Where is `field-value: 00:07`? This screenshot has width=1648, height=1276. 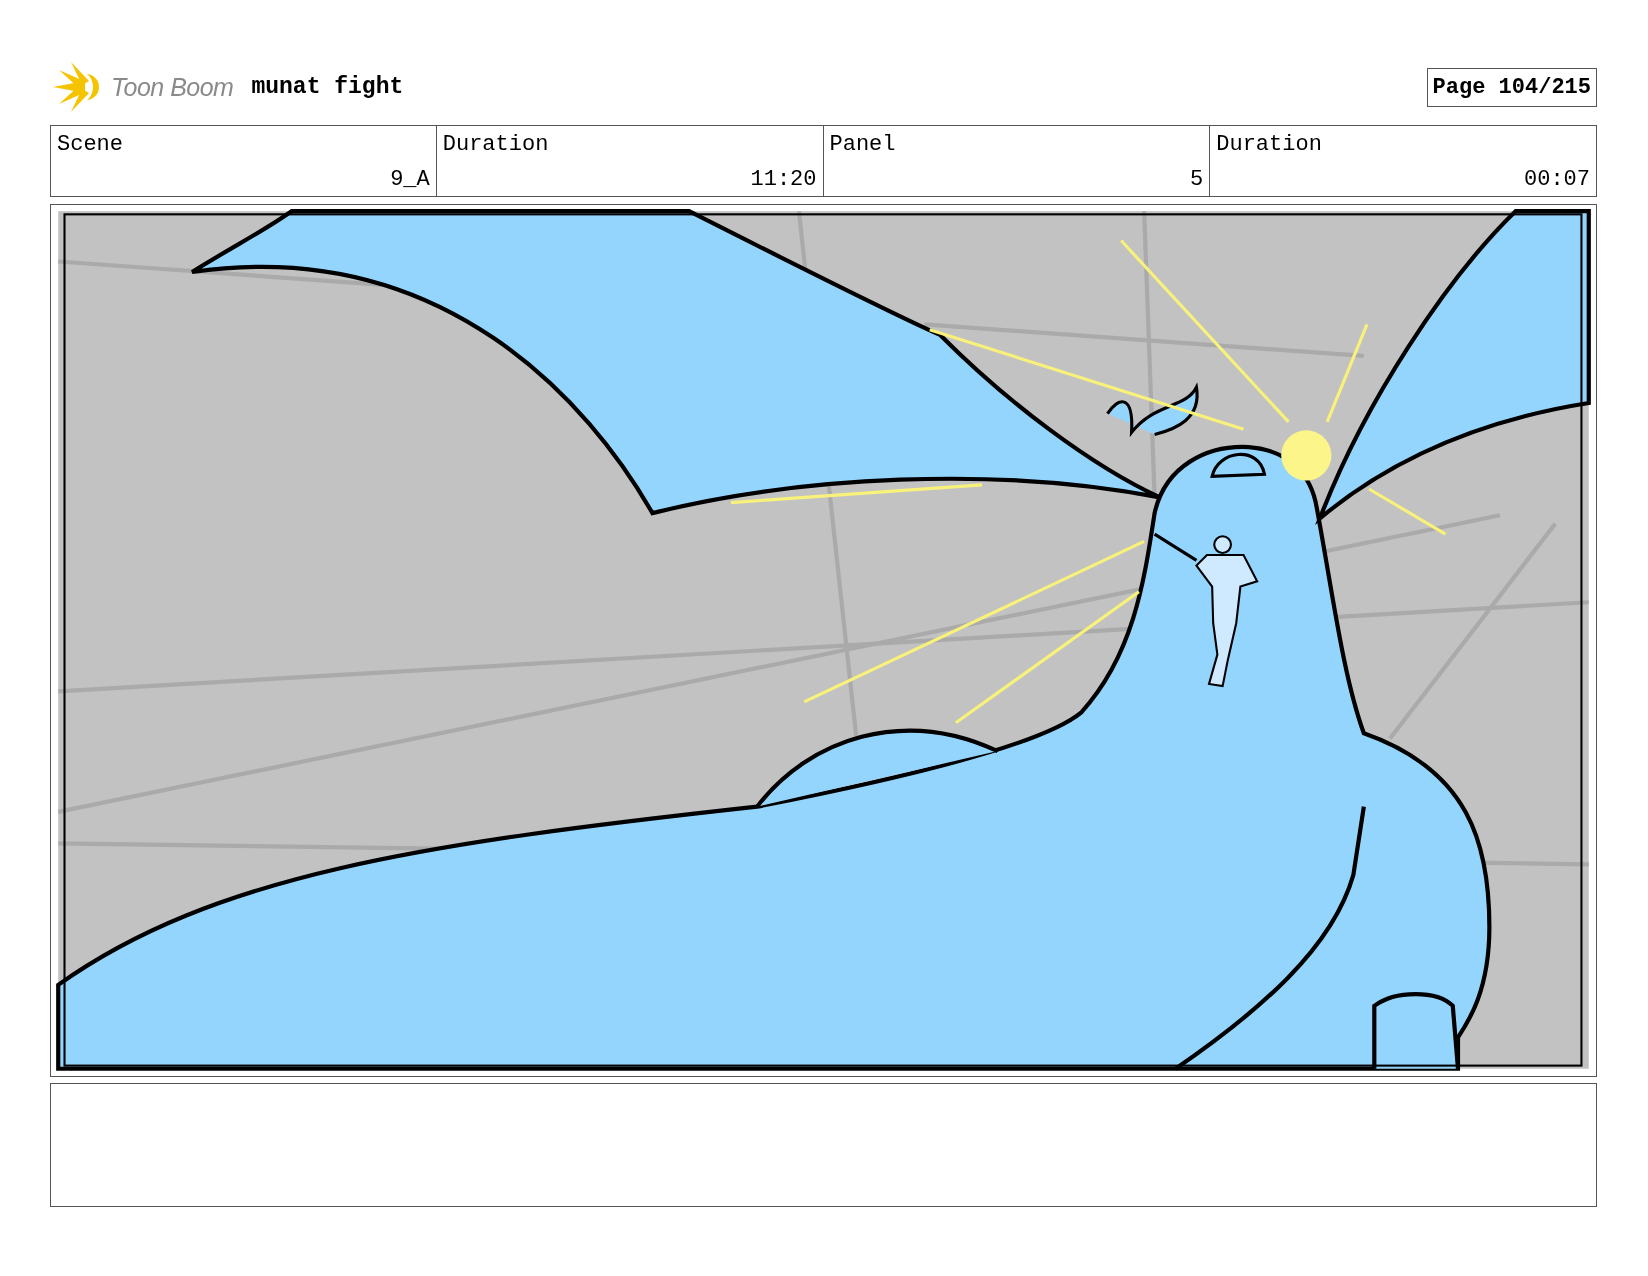
field-value: 00:07 is located at coordinates (1556, 179).